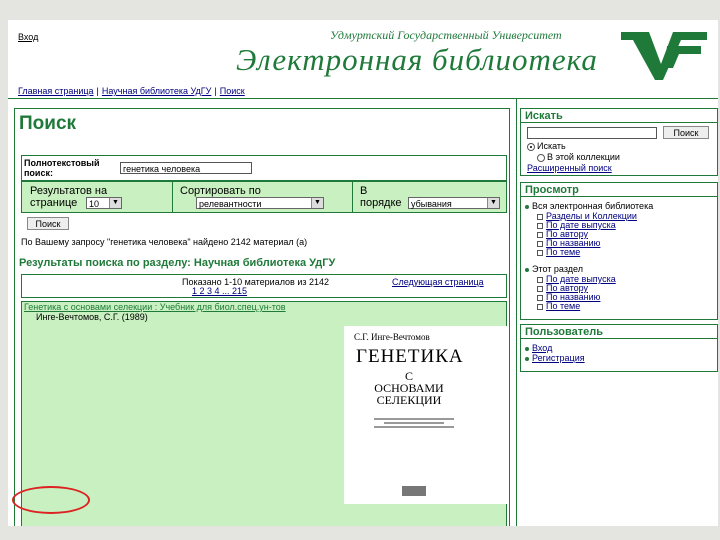 The height and width of the screenshot is (540, 720). Describe the element at coordinates (219, 291) in the screenshot. I see `page-links: 1 2 3 4 ... 215` at that location.